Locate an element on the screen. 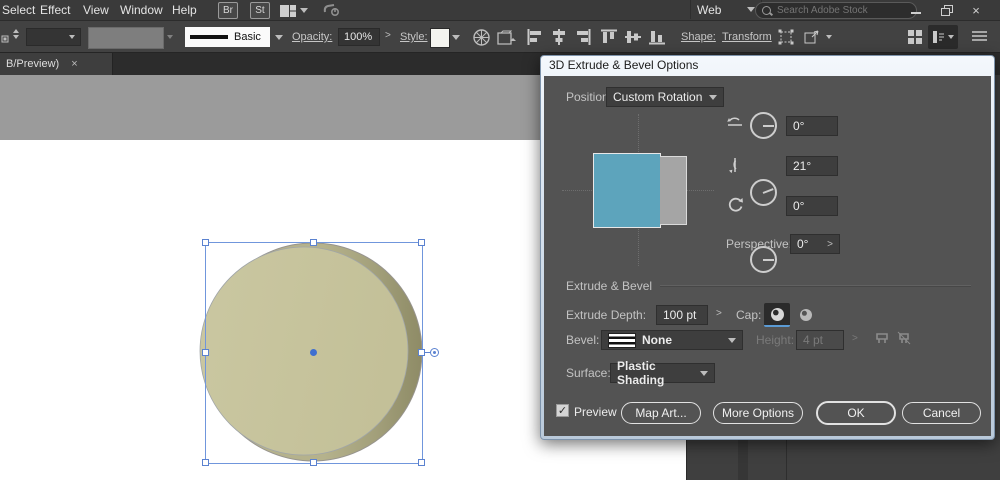 Image resolution: width=1000 pixels, height=480 pixels. rotate-y-field: 21° is located at coordinates (812, 166).